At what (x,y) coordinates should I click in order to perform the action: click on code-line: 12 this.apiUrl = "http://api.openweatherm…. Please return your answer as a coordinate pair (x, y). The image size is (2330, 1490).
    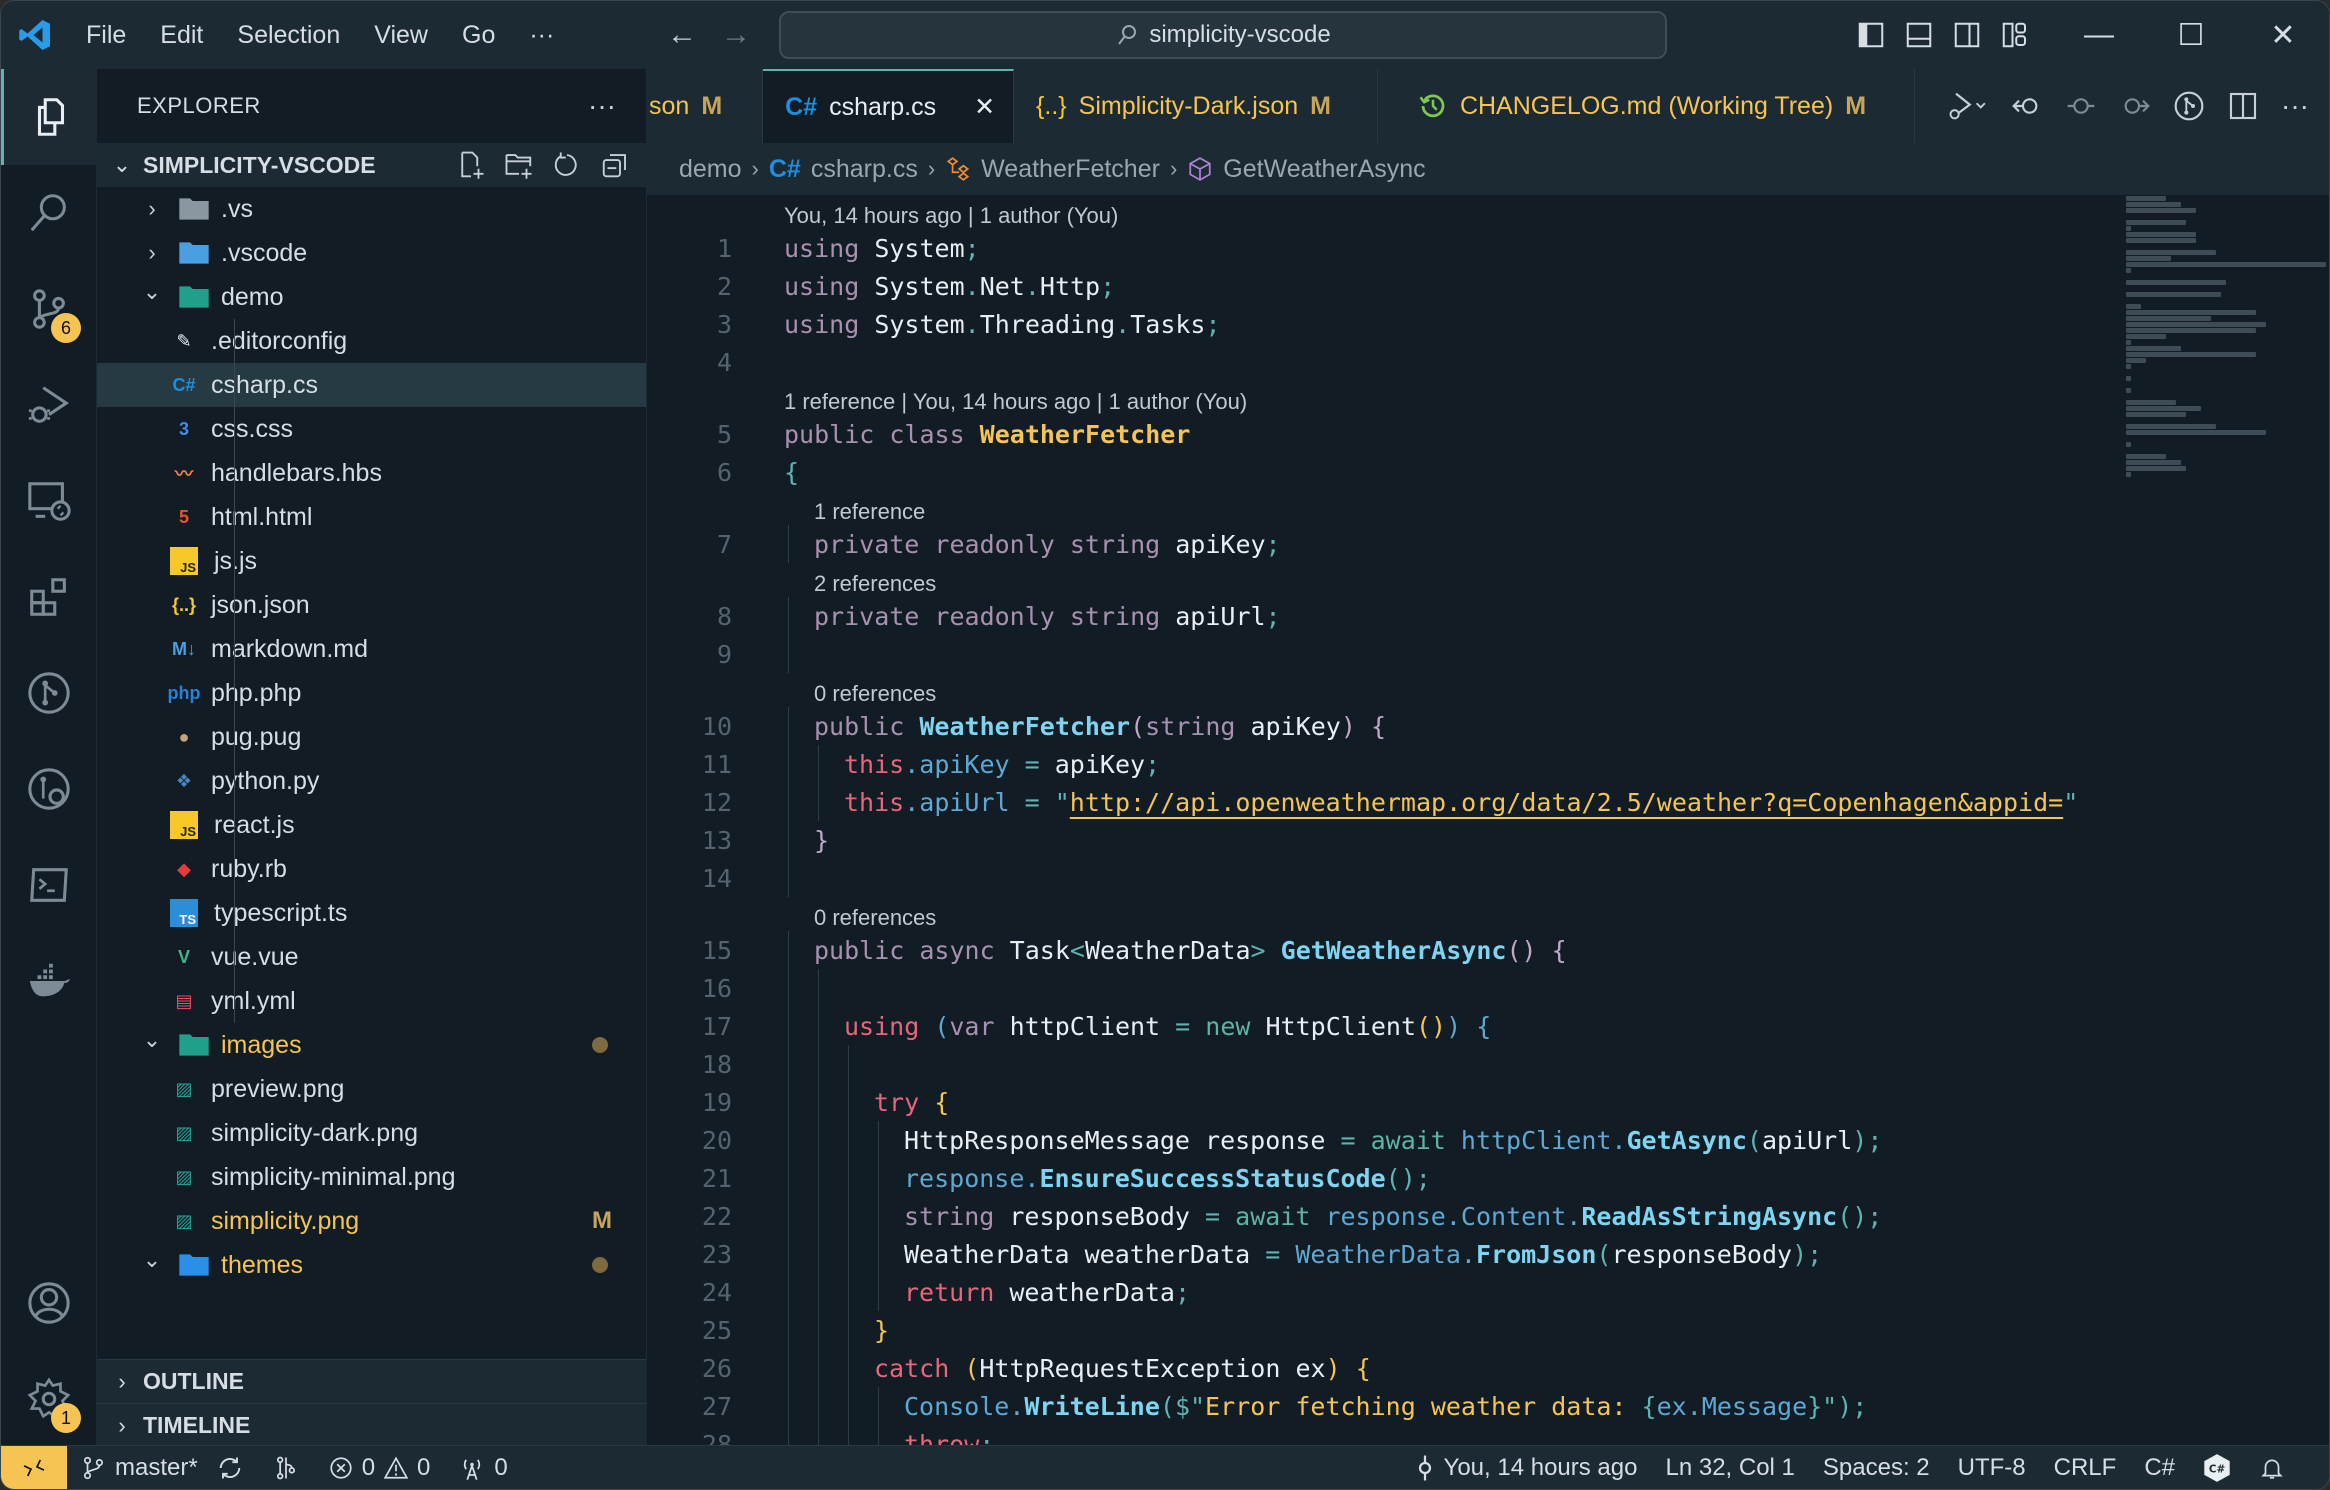
    Looking at the image, I should click on (1377, 802).